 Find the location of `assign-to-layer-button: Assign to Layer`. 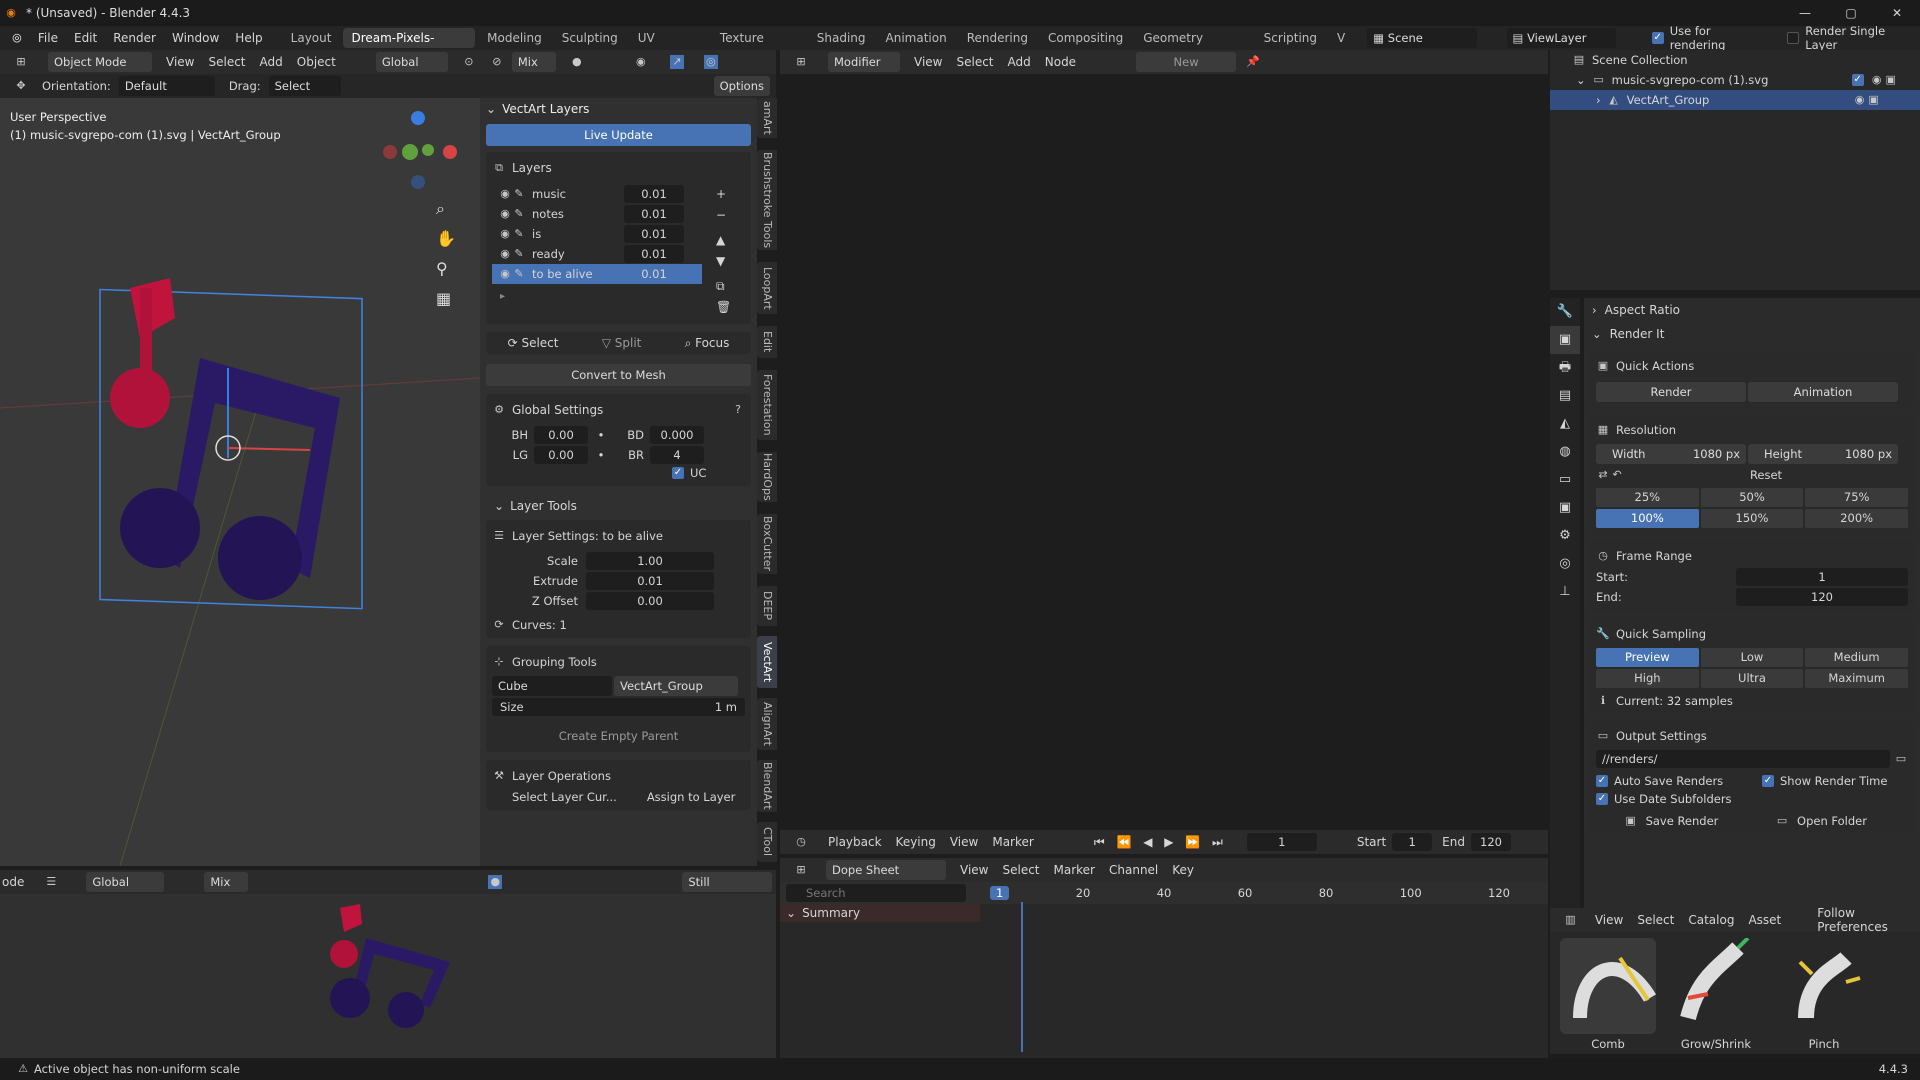

assign-to-layer-button: Assign to Layer is located at coordinates (691, 797).